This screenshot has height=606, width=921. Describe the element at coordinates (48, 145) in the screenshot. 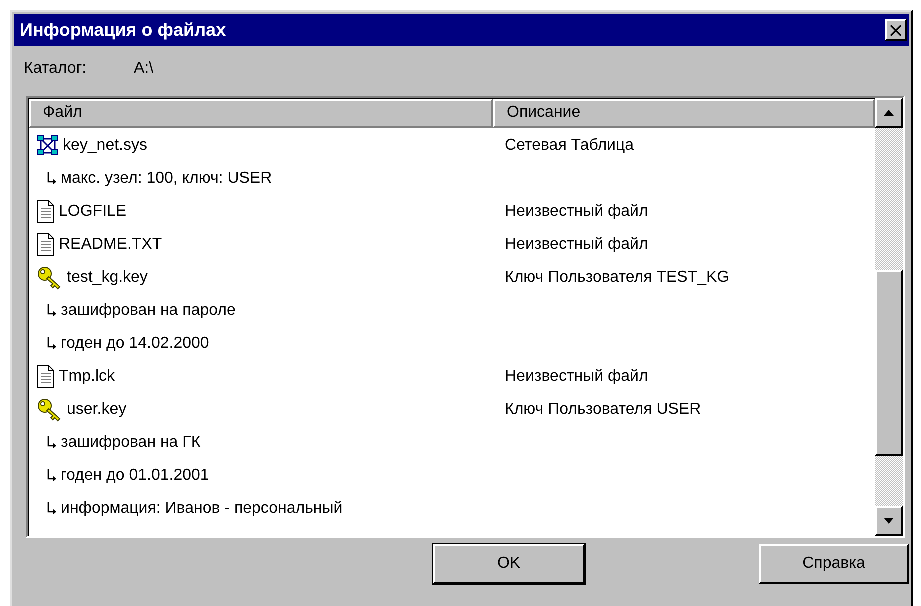

I see `network-icon` at that location.